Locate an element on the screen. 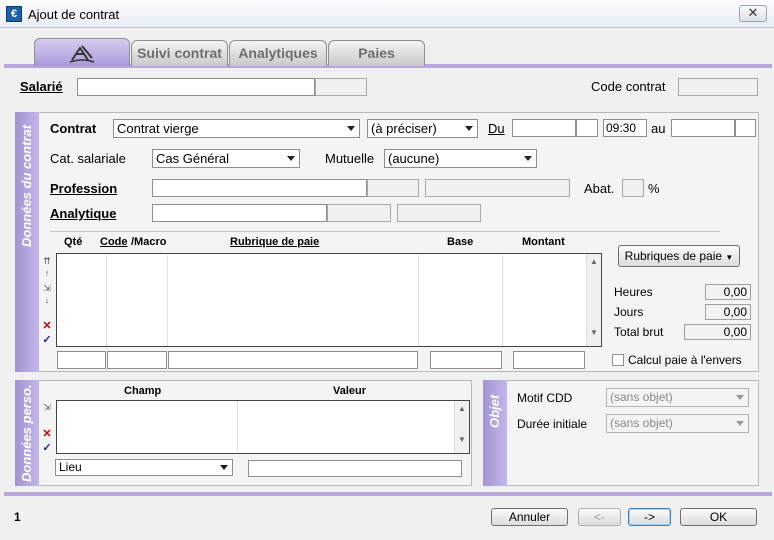 This screenshot has height=540, width=774. divider is located at coordinates (385, 231).